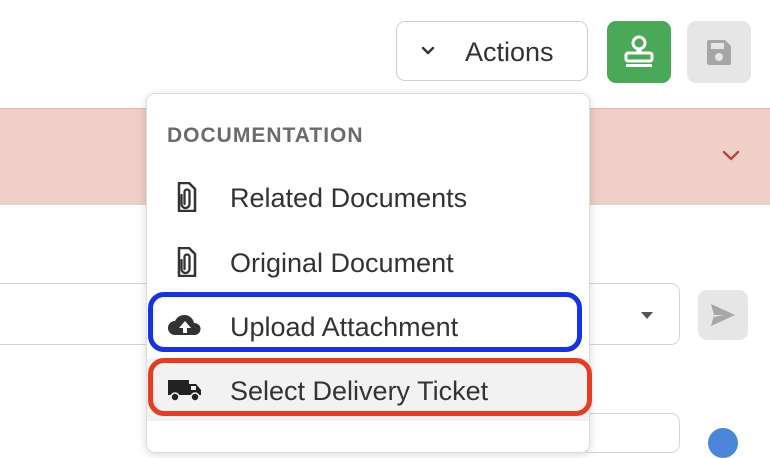 The image size is (770, 458). What do you see at coordinates (265, 135) in the screenshot?
I see `menu-section-header: DOCUMENTATION` at bounding box center [265, 135].